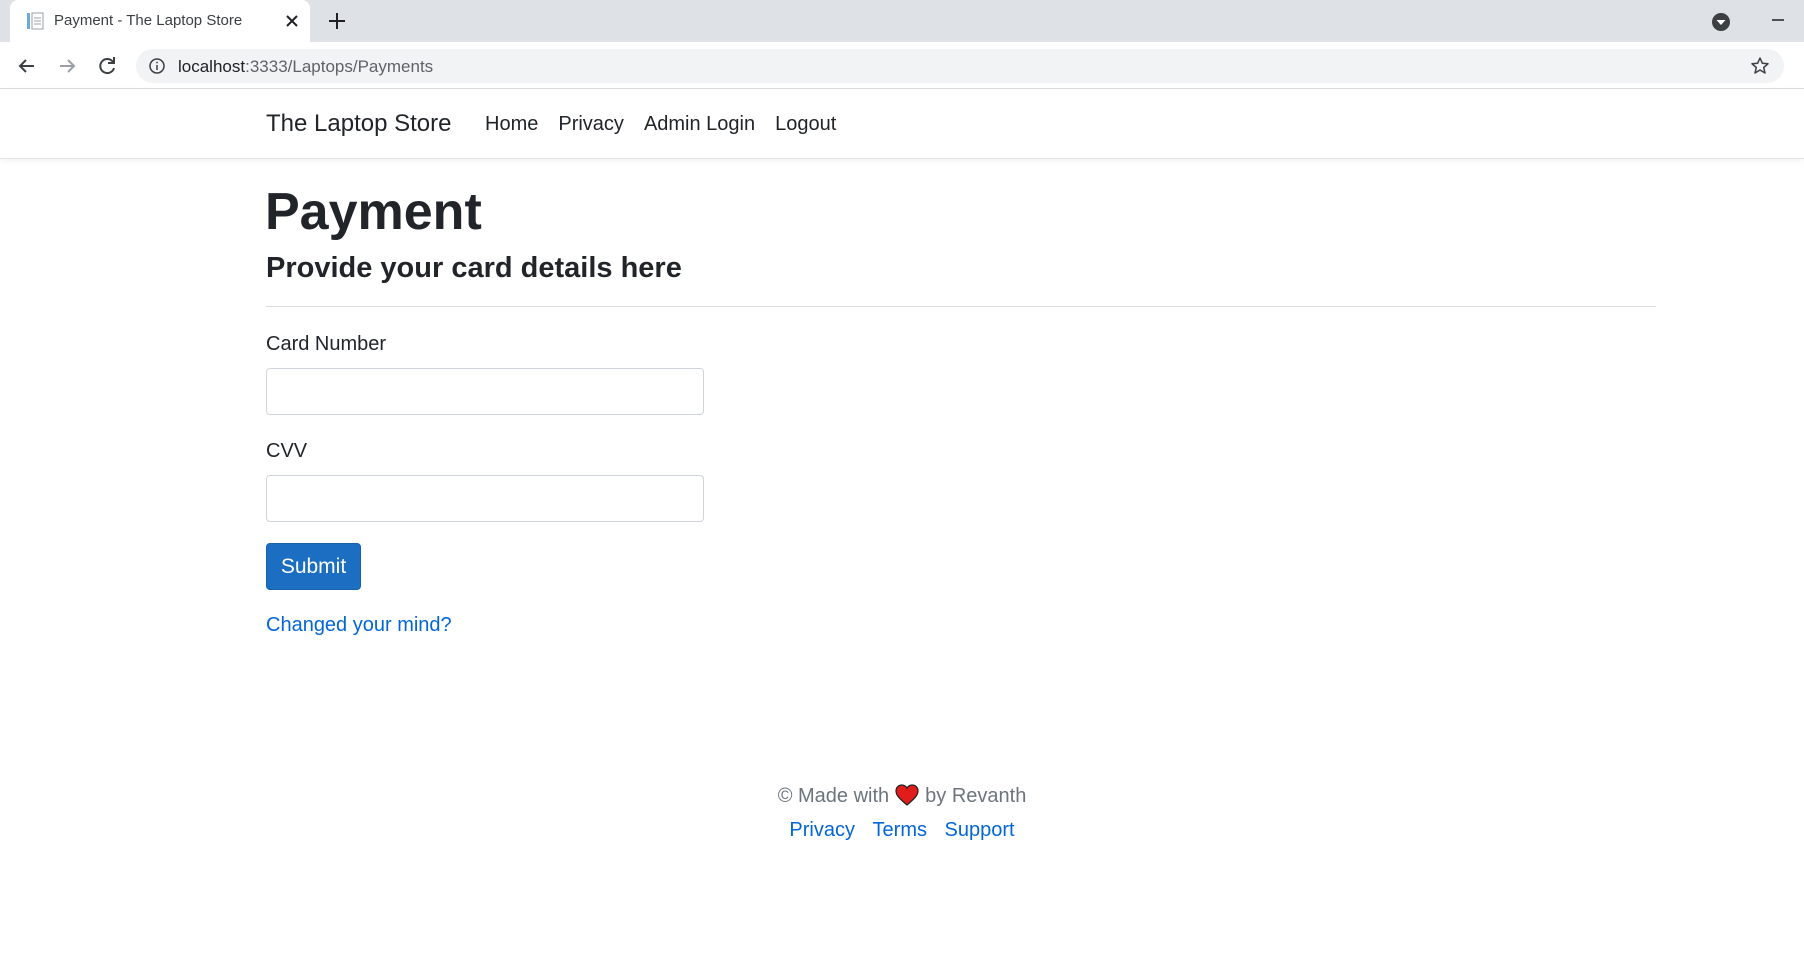  Describe the element at coordinates (976, 796) in the screenshot. I see `footer-suffix: by Revanth` at that location.